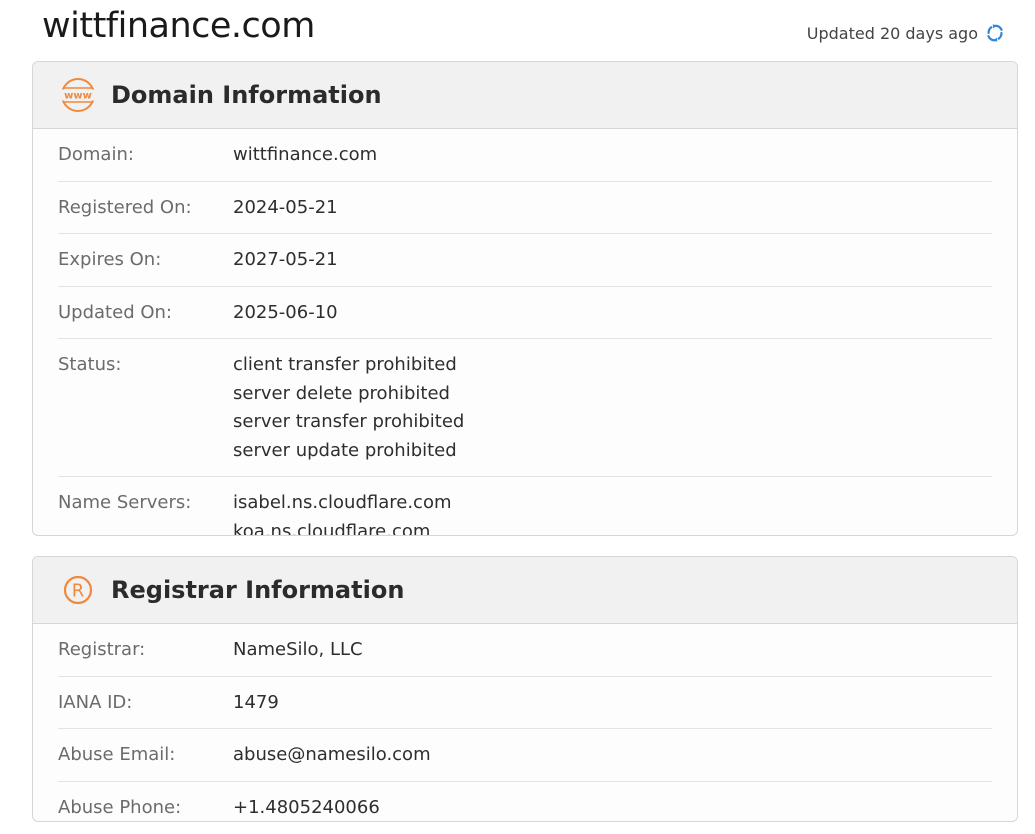  Describe the element at coordinates (342, 502) in the screenshot. I see `name-server-value: isabel.ns.cloudflare.com` at that location.